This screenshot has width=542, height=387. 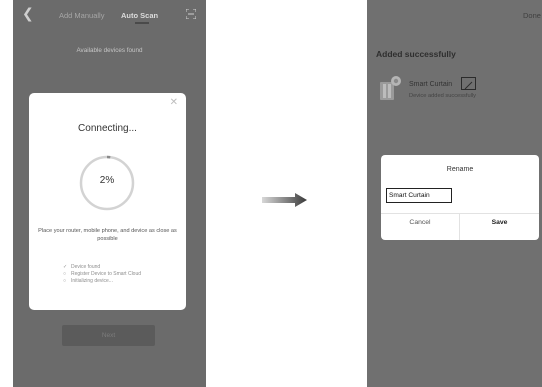 What do you see at coordinates (102, 267) in the screenshot?
I see `step-device-found: ✓ Device found` at bounding box center [102, 267].